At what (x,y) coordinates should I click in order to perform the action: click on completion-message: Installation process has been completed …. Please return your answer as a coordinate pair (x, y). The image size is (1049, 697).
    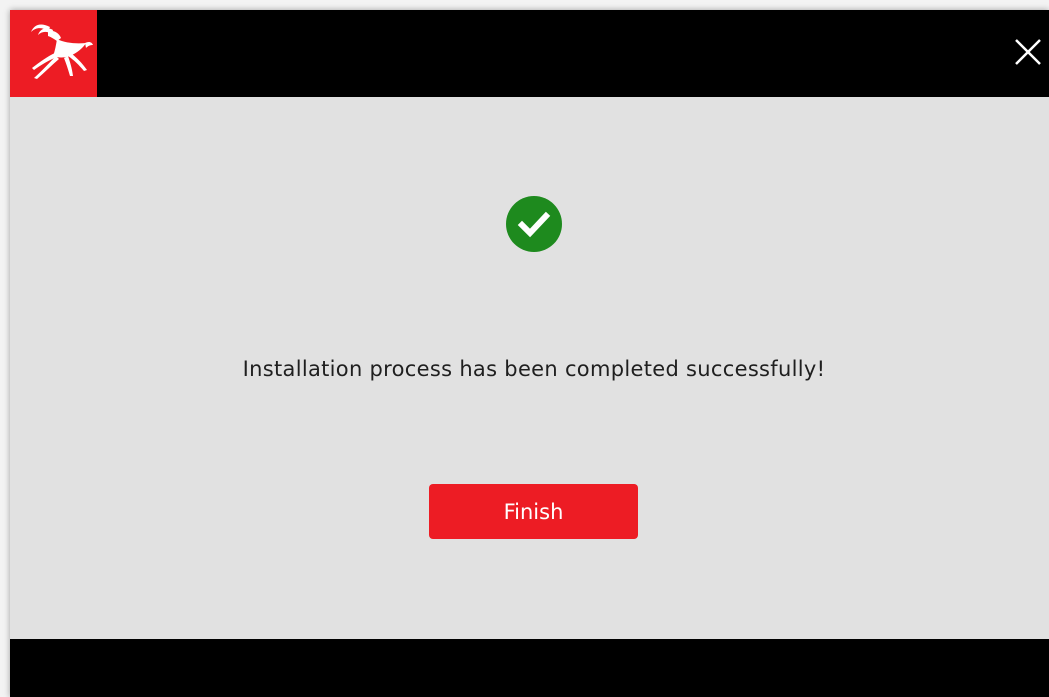
    Looking at the image, I should click on (534, 369).